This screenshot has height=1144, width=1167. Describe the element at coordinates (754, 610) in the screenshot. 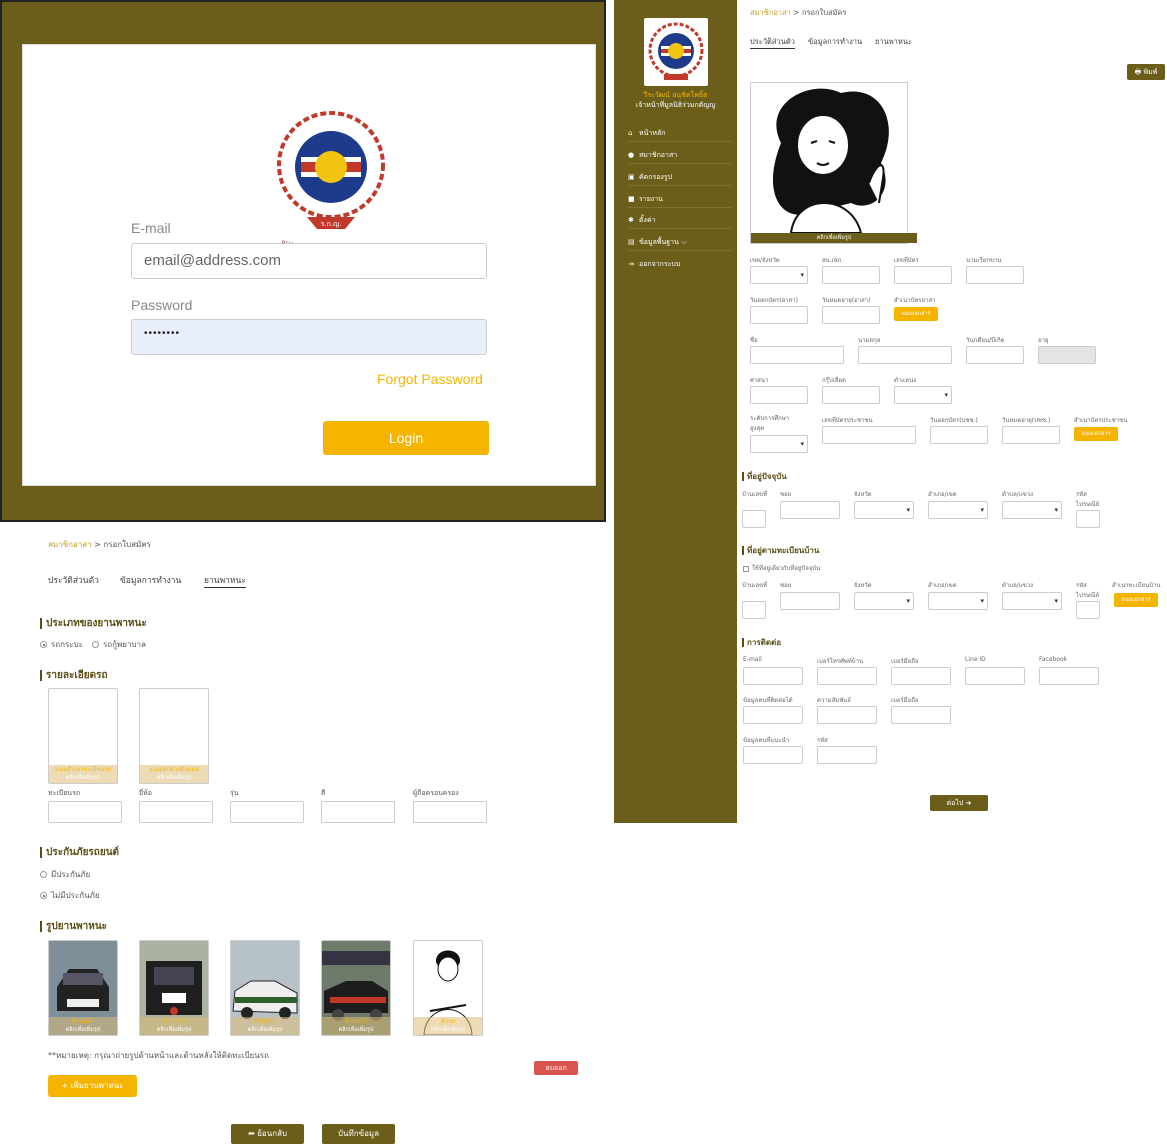

I see `reg-house-number-input` at that location.